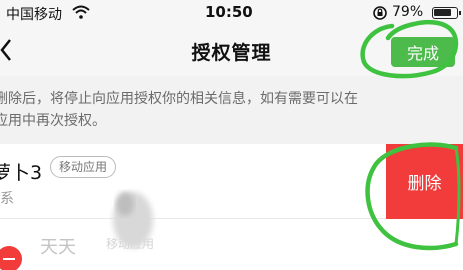 This screenshot has height=270, width=463. What do you see at coordinates (229, 12) in the screenshot?
I see `clock-time: 10:50` at bounding box center [229, 12].